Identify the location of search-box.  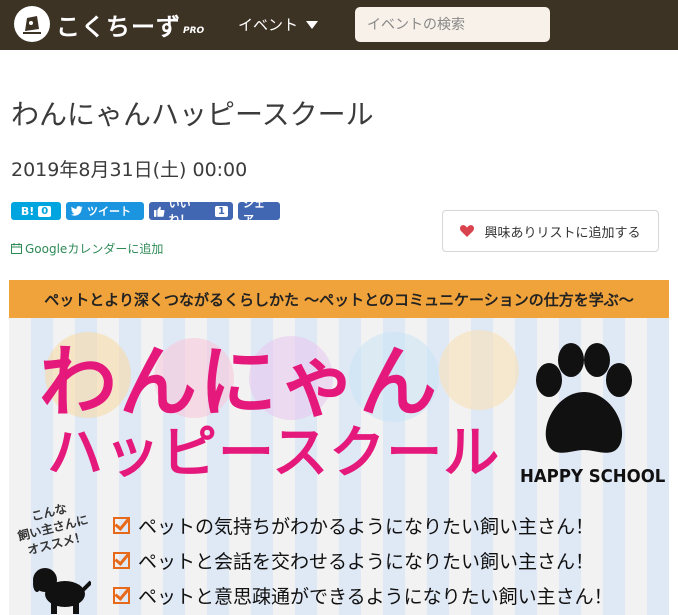
(452, 24).